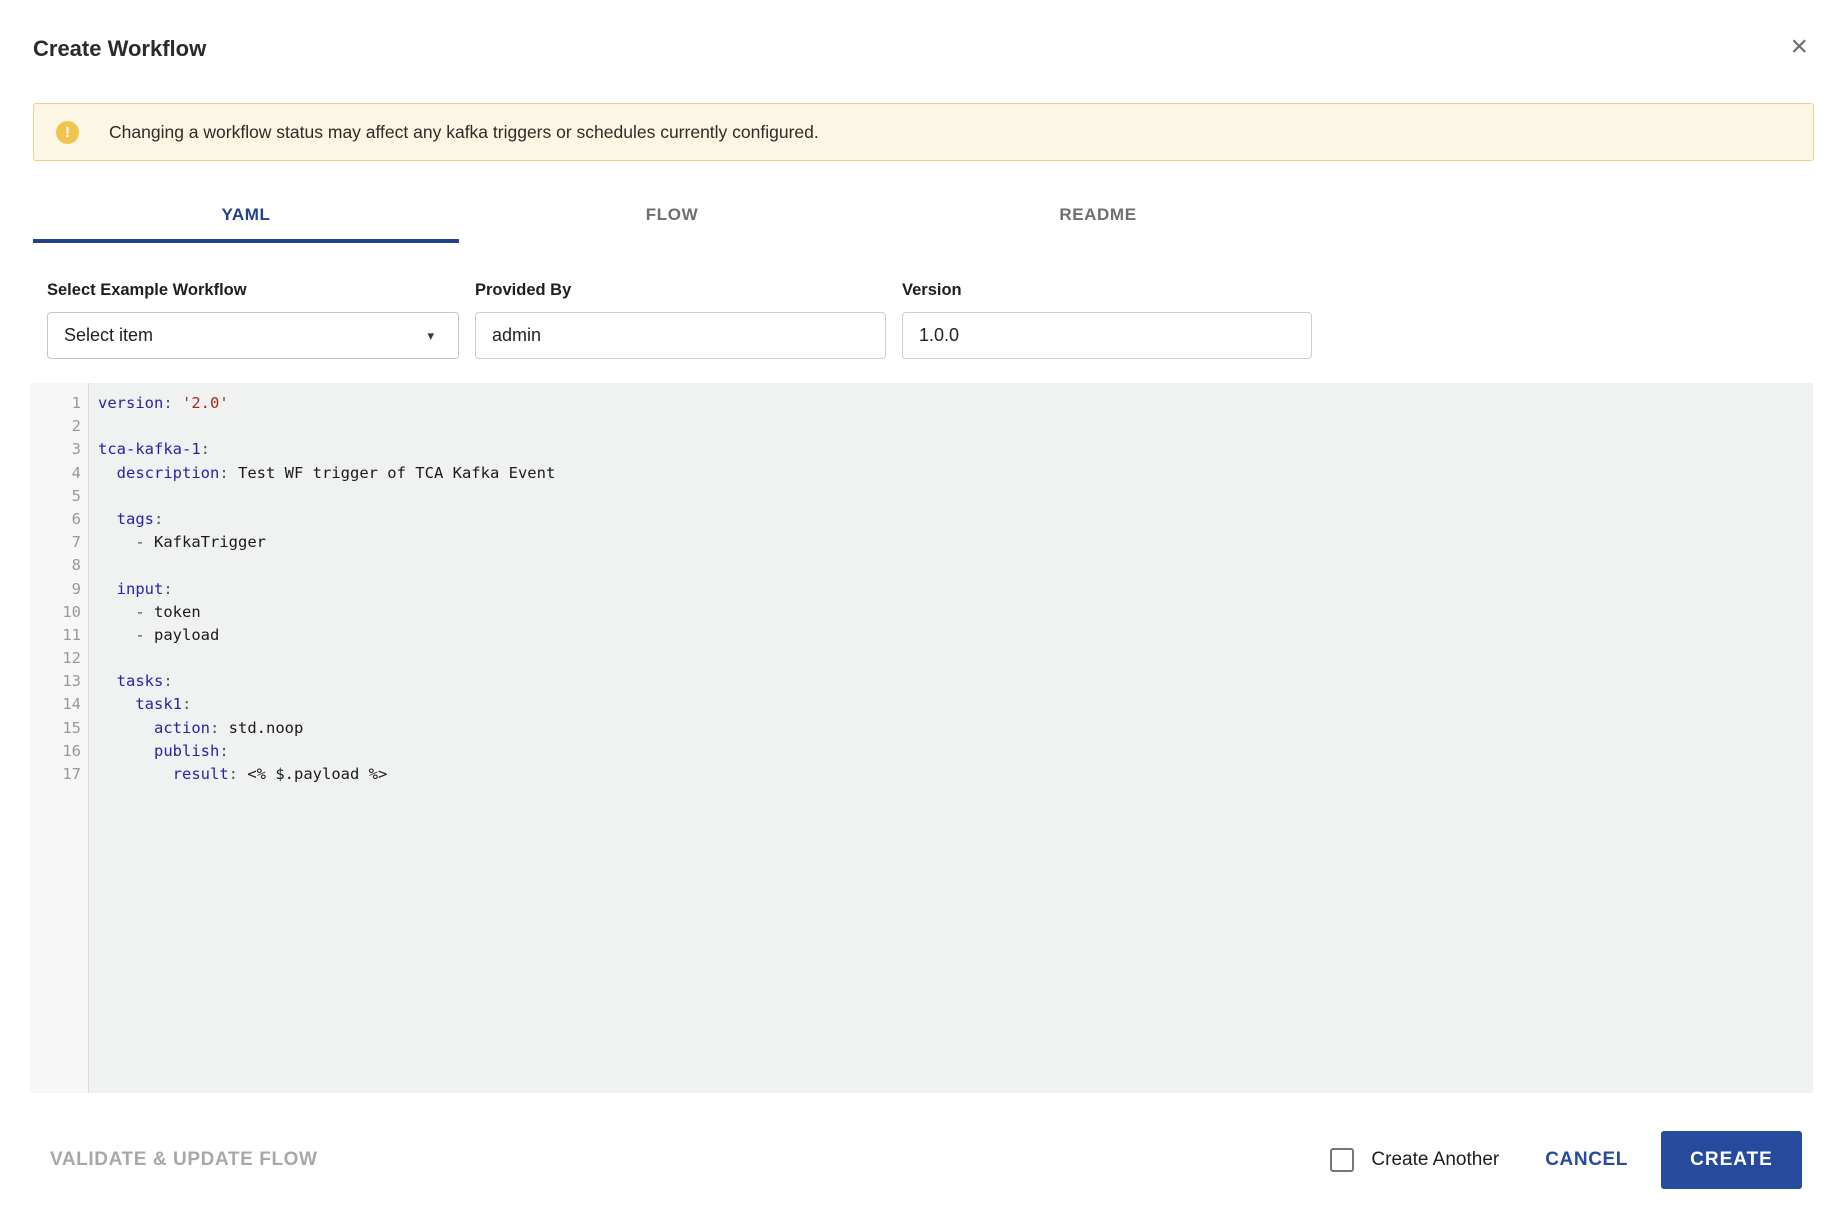 The width and height of the screenshot is (1846, 1214). I want to click on line-number: 13, so click(71, 681).